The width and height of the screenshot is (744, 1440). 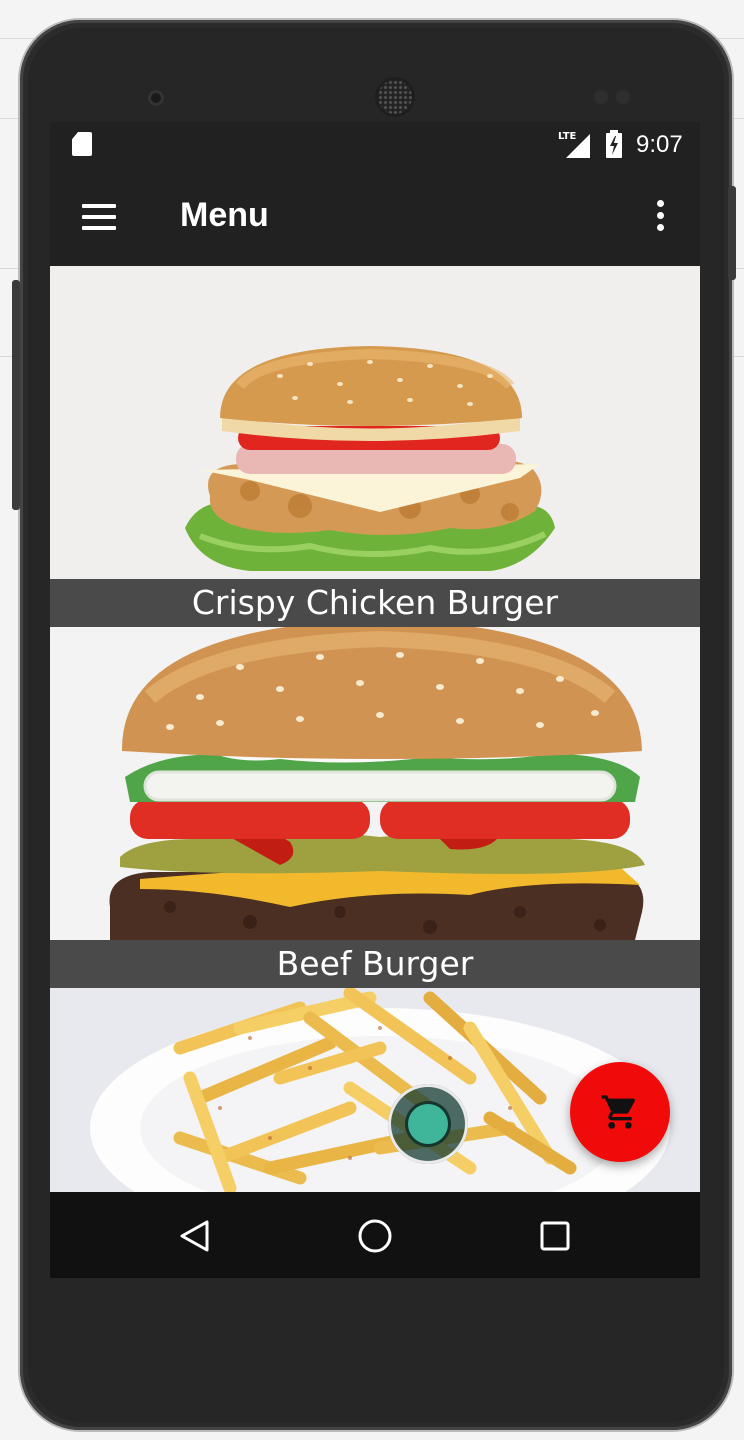 What do you see at coordinates (224, 215) in the screenshot?
I see `page-title: Menu` at bounding box center [224, 215].